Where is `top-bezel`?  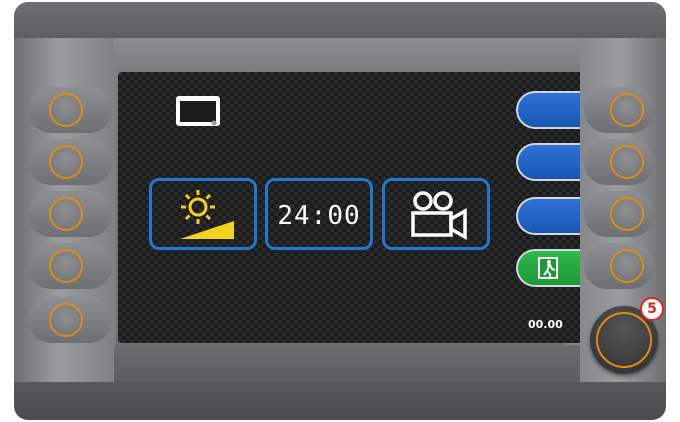 top-bezel is located at coordinates (347, 55).